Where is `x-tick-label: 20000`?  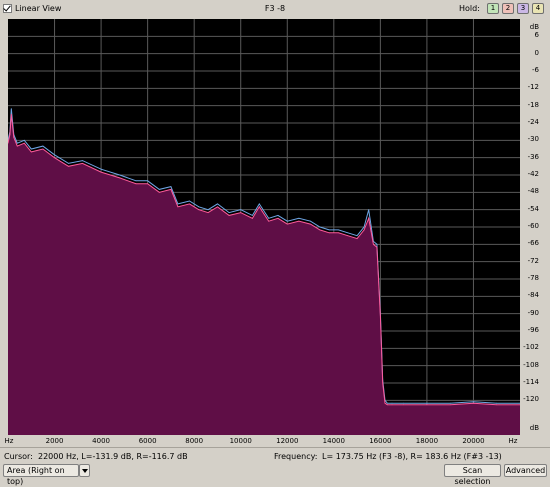 x-tick-label: 20000 is located at coordinates (473, 441).